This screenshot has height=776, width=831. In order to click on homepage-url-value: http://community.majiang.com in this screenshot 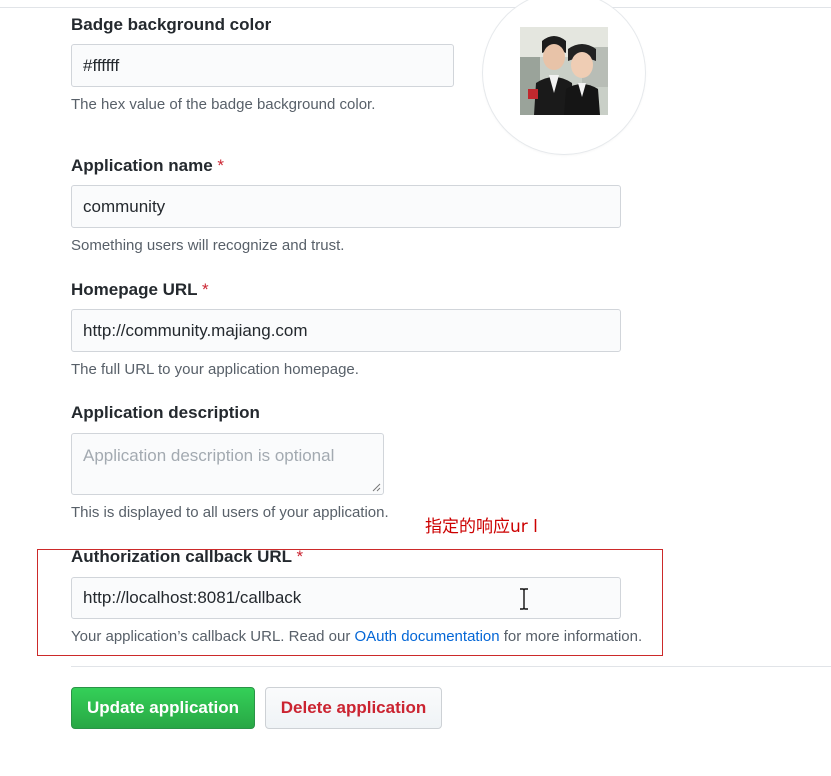, I will do `click(195, 330)`.